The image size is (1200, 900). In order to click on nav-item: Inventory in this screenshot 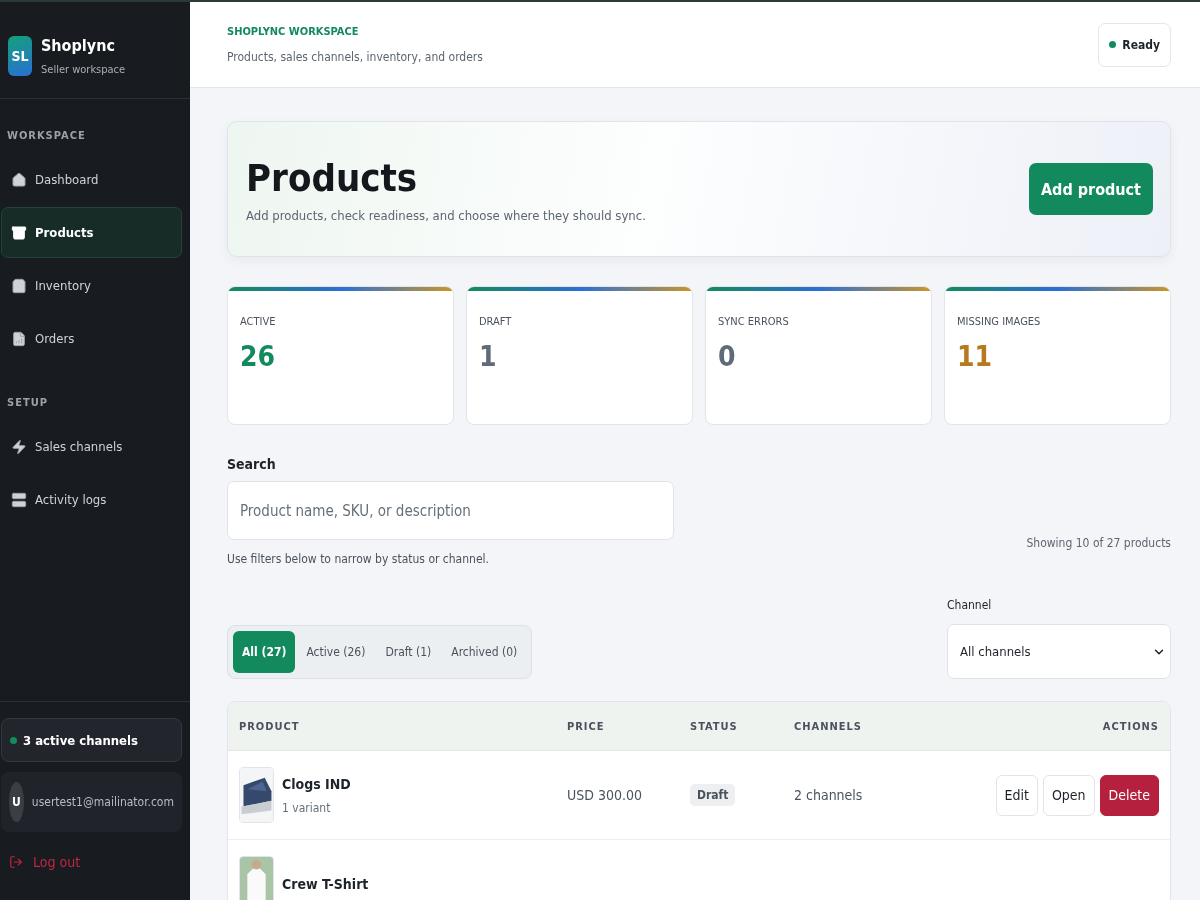, I will do `click(91, 285)`.